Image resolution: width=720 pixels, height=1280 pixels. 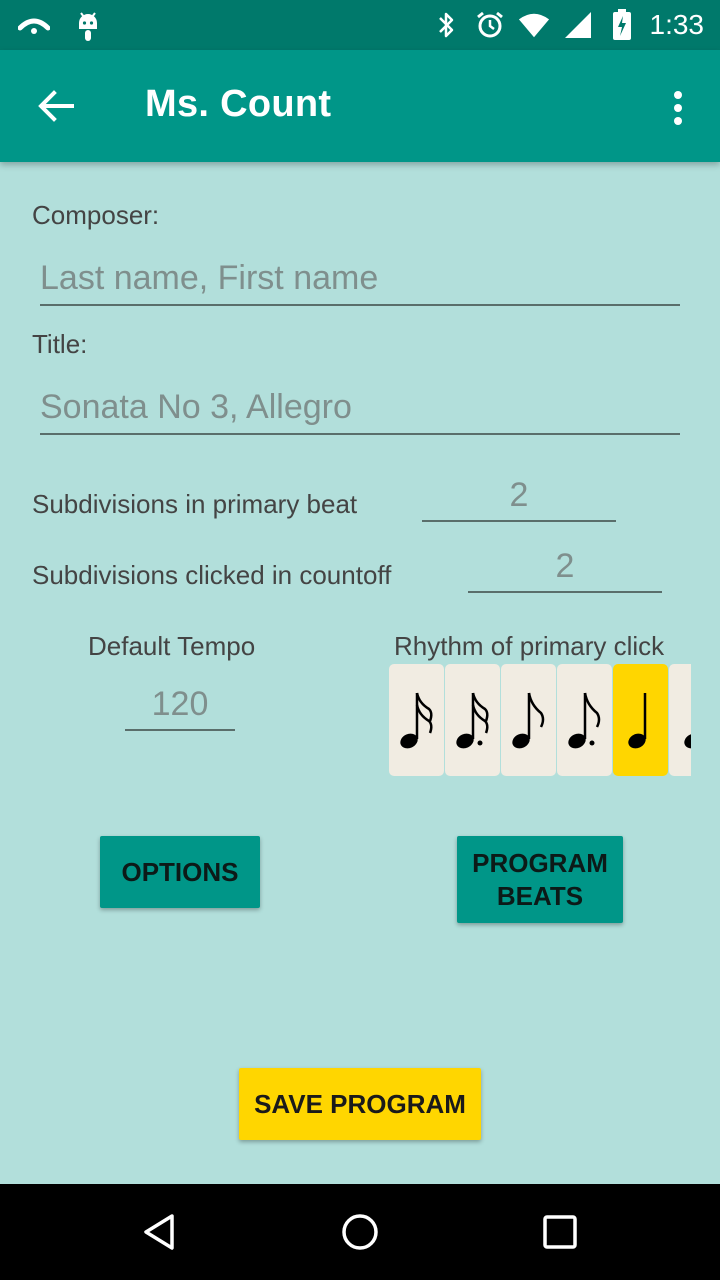 I want to click on nav-back-icon, so click(x=160, y=1232).